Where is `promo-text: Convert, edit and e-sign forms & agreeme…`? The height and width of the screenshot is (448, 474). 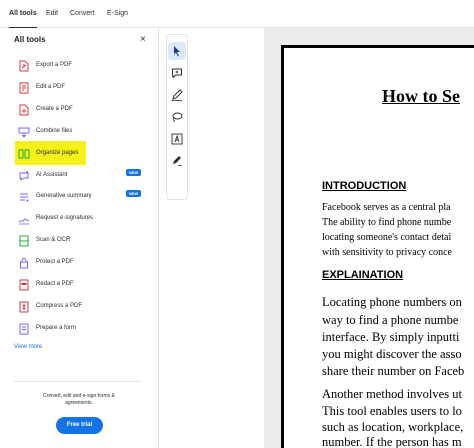 promo-text: Convert, edit and e-sign forms & agreeme… is located at coordinates (79, 399).